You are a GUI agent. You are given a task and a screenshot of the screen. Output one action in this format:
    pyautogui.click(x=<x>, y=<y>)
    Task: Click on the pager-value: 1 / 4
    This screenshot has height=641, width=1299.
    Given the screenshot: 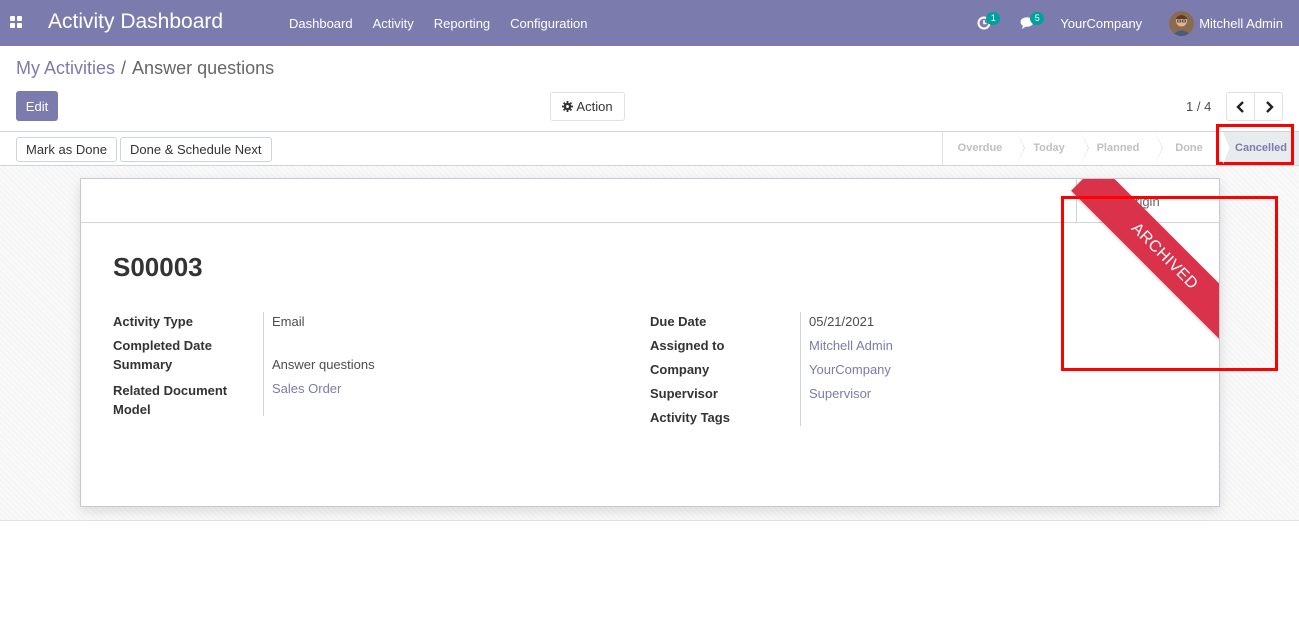 What is the action you would take?
    pyautogui.click(x=1198, y=106)
    